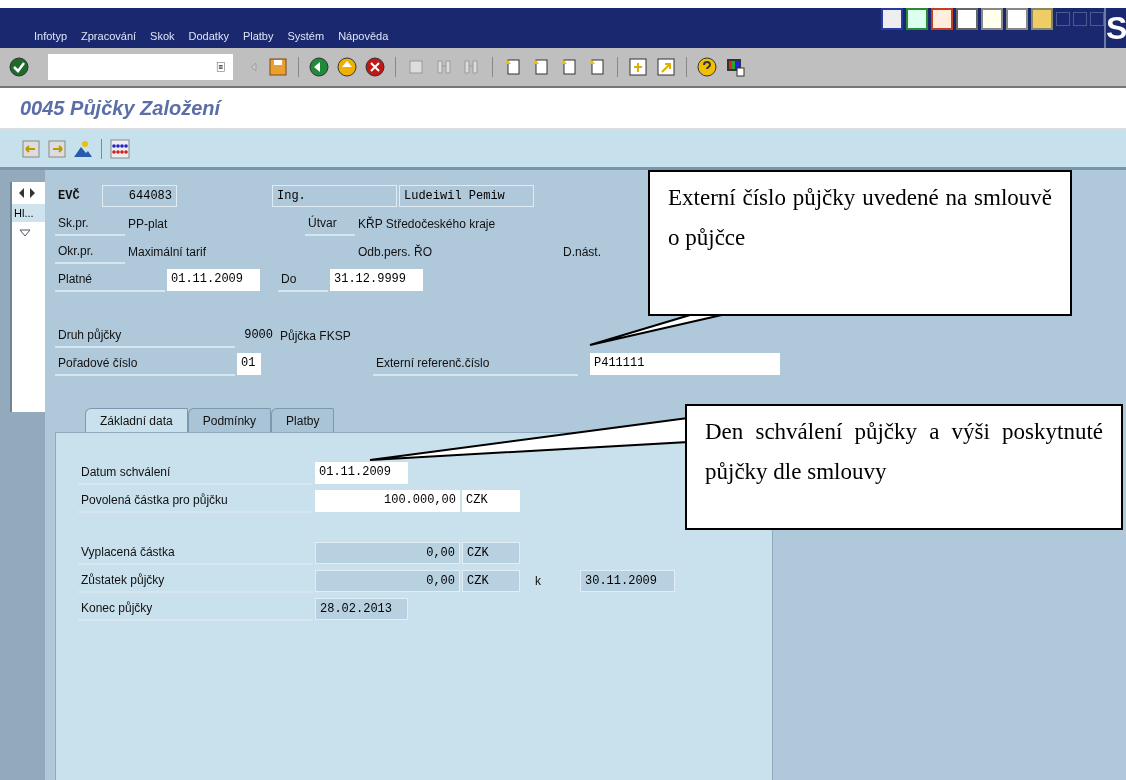 This screenshot has width=1126, height=780. Describe the element at coordinates (139, 196) in the screenshot. I see `field-value: 644083` at that location.